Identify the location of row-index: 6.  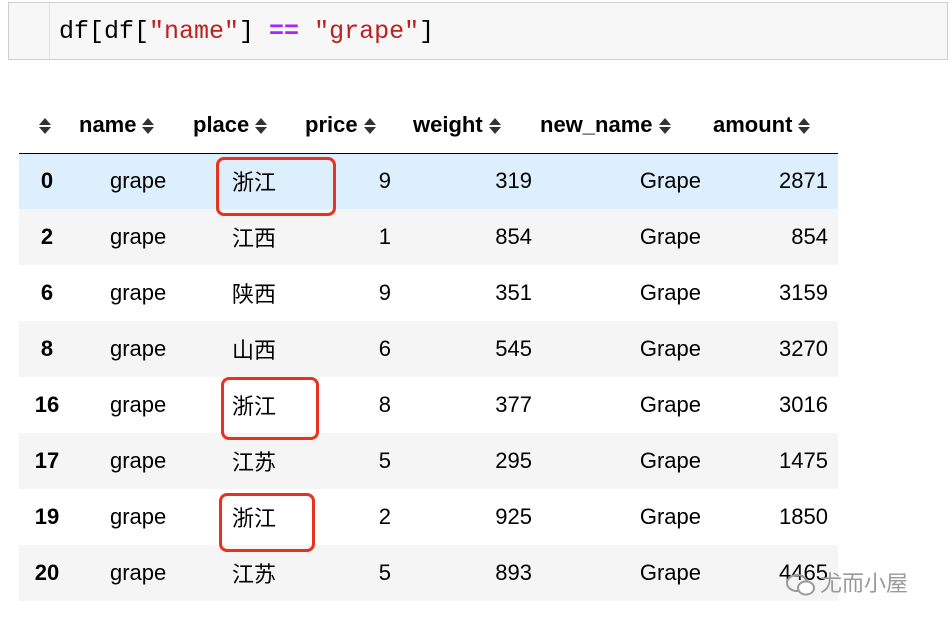
(47, 292).